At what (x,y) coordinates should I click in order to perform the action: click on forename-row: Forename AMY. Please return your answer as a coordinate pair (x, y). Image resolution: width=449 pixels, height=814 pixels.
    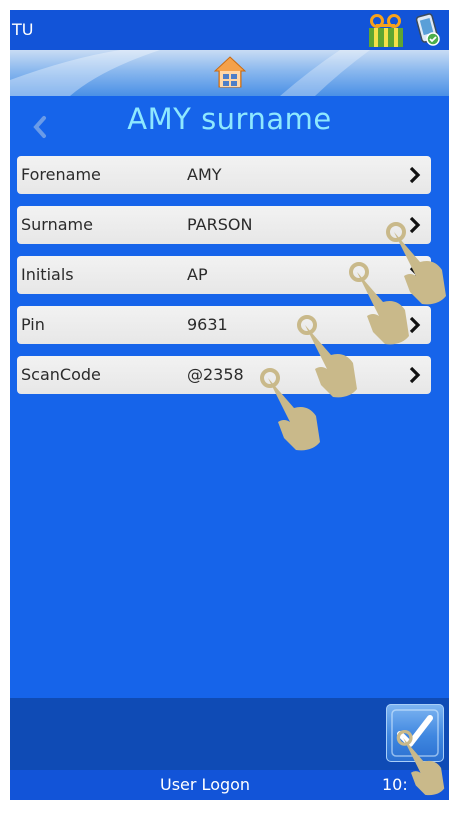
    Looking at the image, I should click on (224, 175).